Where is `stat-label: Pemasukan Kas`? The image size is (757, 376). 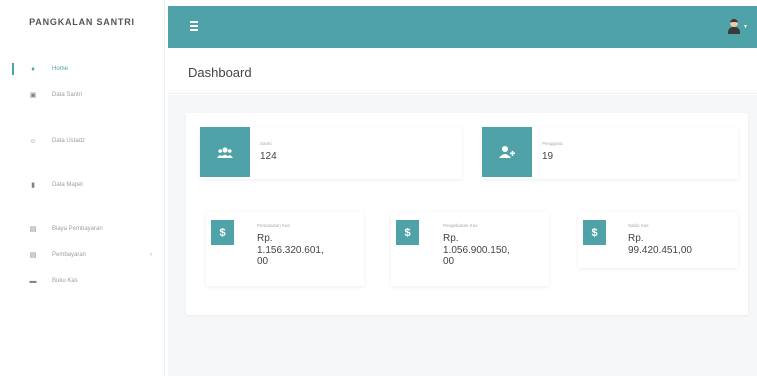
stat-label: Pemasukan Kas is located at coordinates (273, 225).